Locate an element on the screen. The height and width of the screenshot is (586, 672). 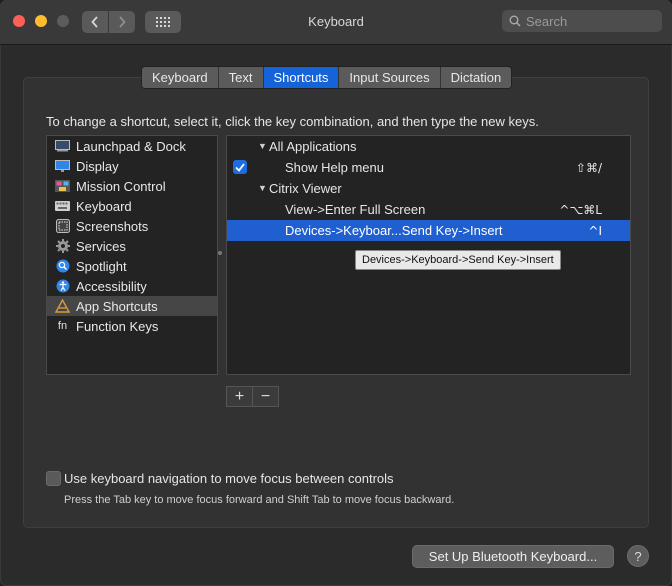
shortcut-label: Devices->Keyboar...Send Key->Insert is located at coordinates (394, 230).